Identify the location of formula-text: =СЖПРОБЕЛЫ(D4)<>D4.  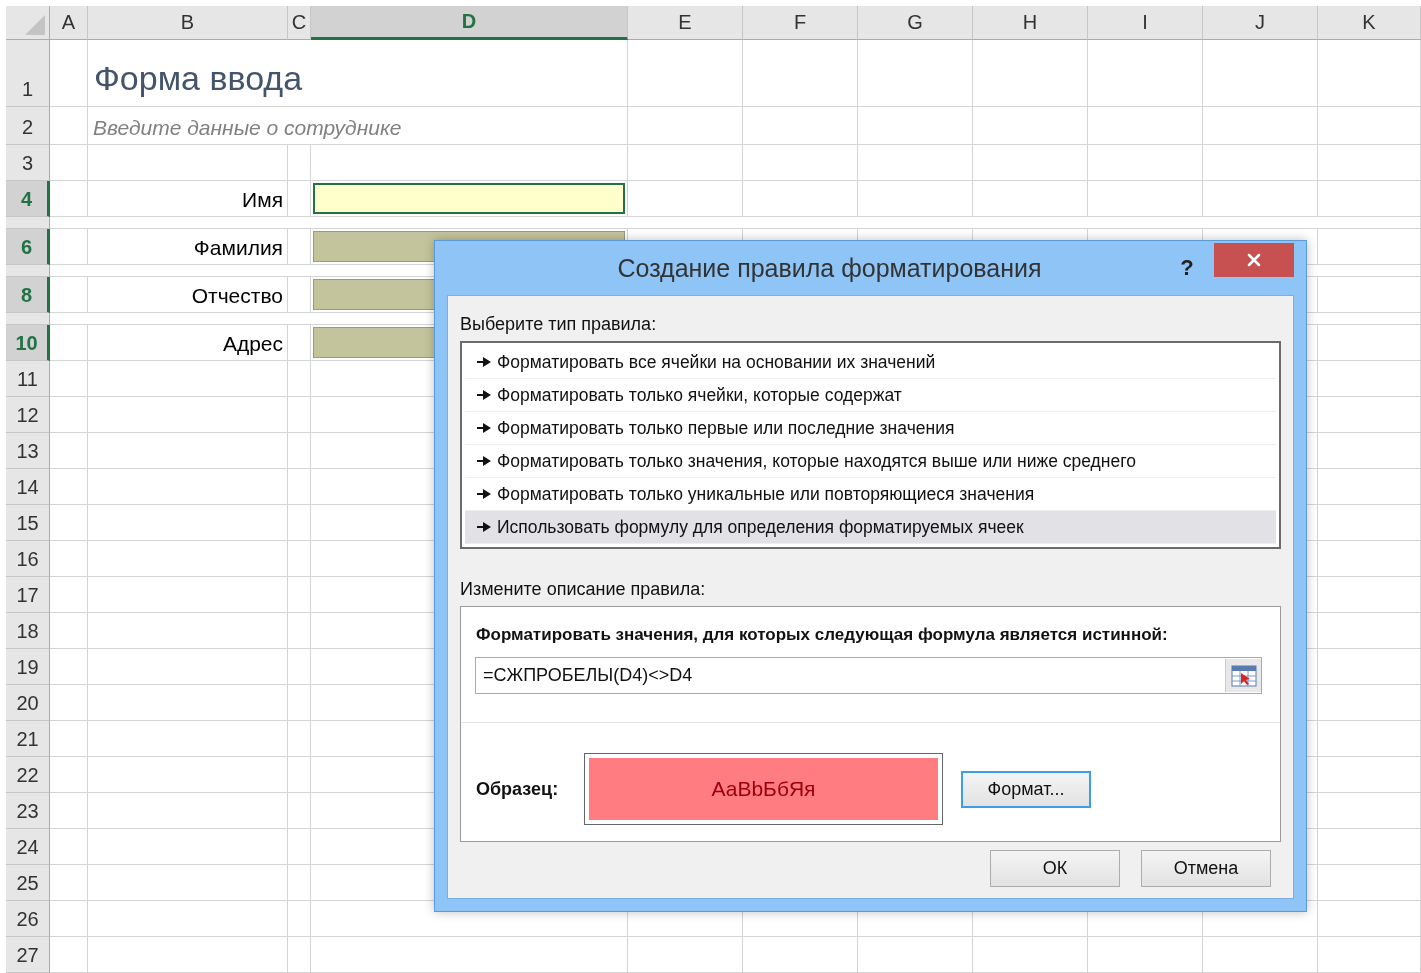
(588, 675).